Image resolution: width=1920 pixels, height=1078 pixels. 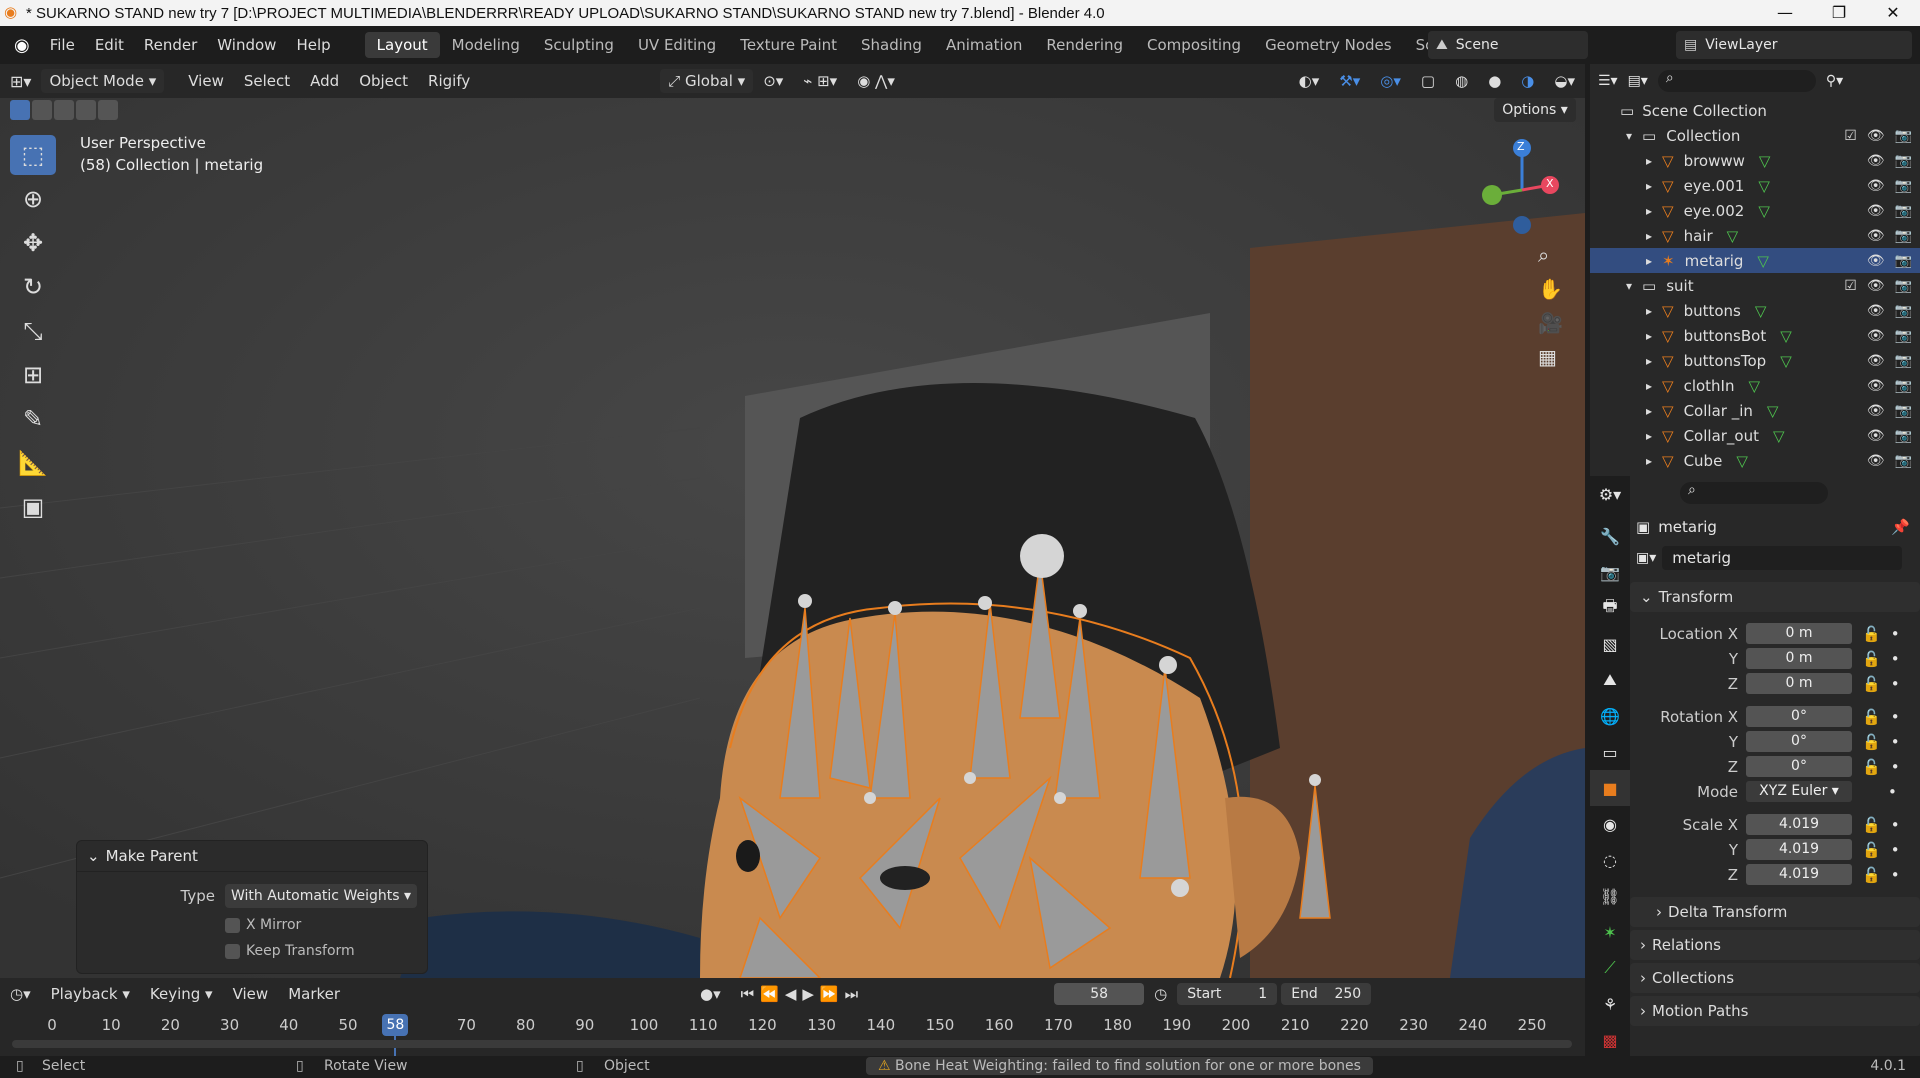 What do you see at coordinates (1775, 1011) in the screenshot?
I see `motion-paths-section: › Motion Paths` at bounding box center [1775, 1011].